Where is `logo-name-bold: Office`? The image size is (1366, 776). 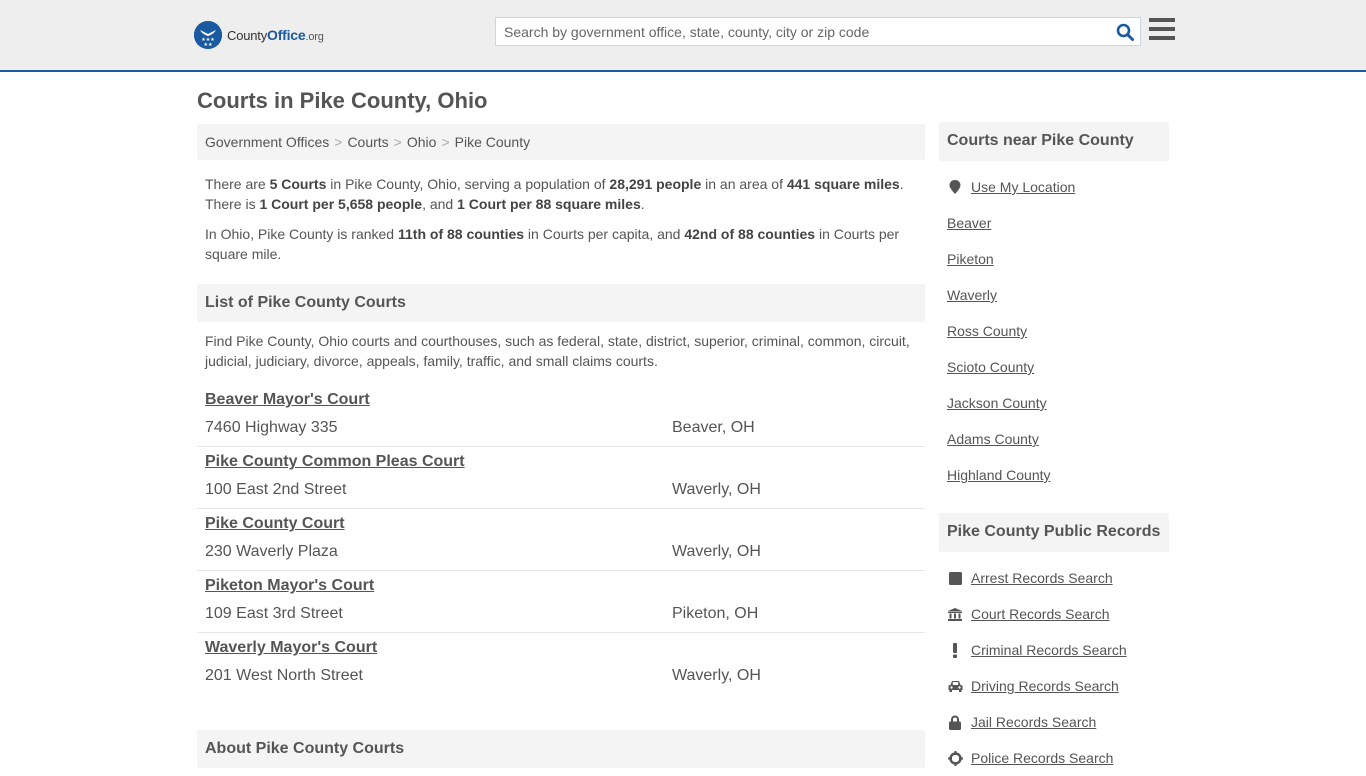 logo-name-bold: Office is located at coordinates (286, 35).